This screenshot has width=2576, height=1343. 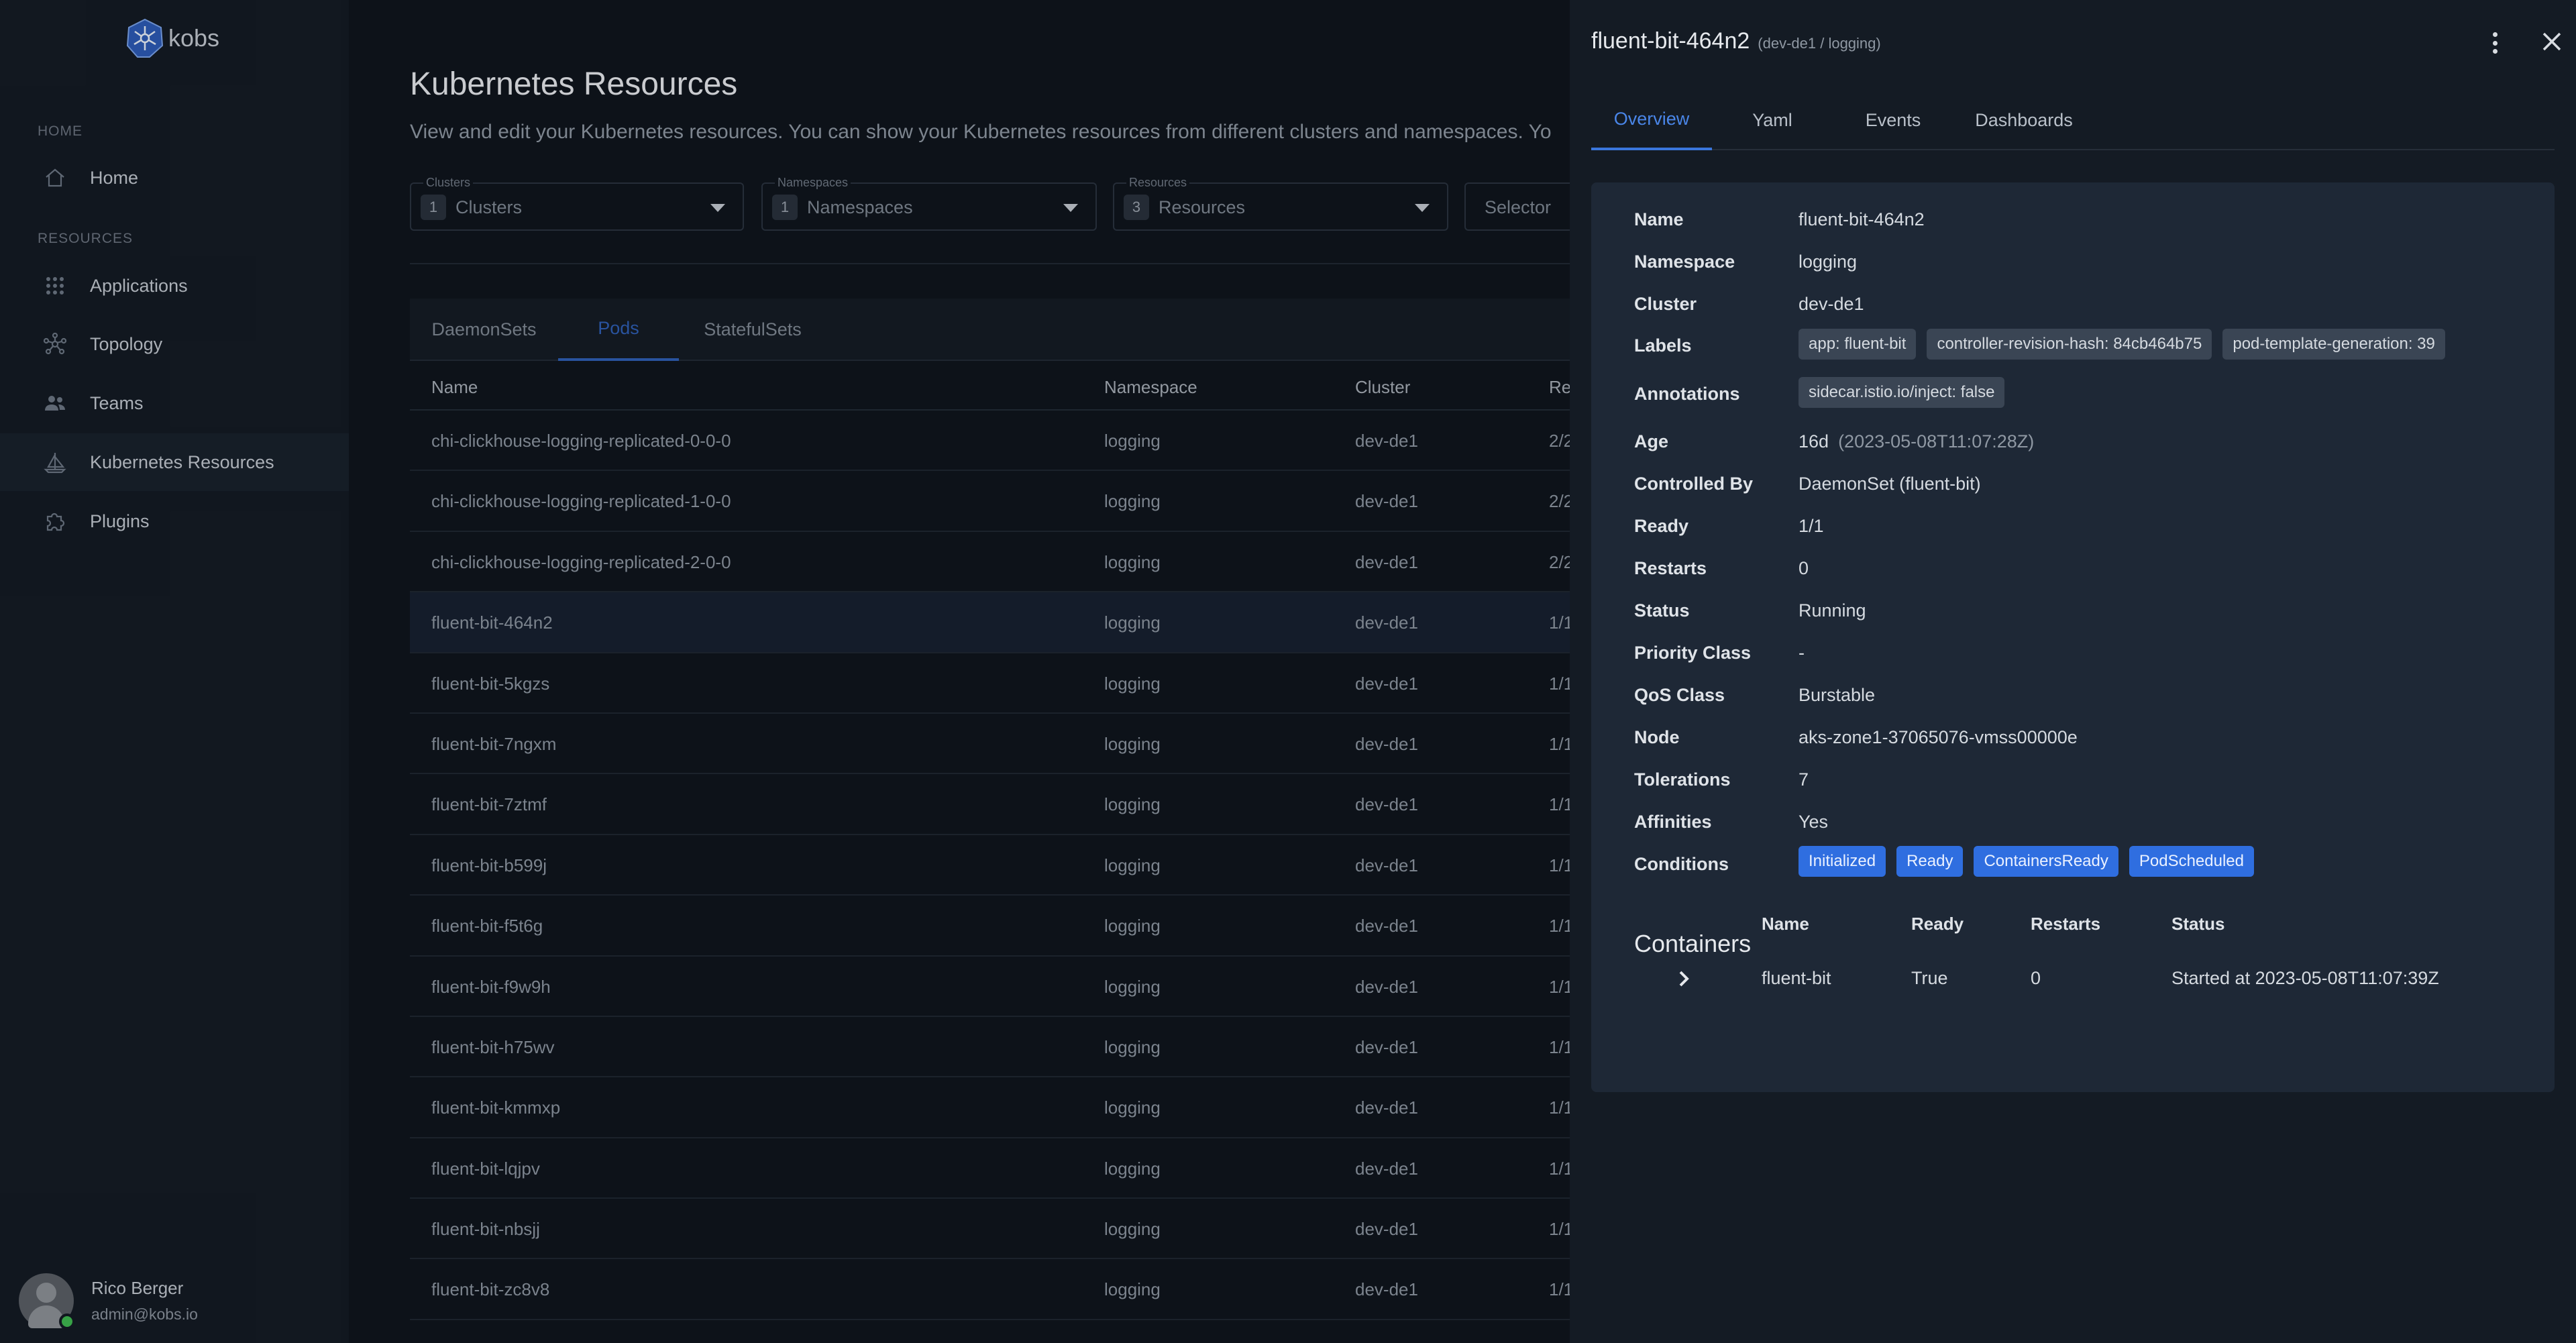 What do you see at coordinates (1814, 441) in the screenshot?
I see `field-value-text: 16d` at bounding box center [1814, 441].